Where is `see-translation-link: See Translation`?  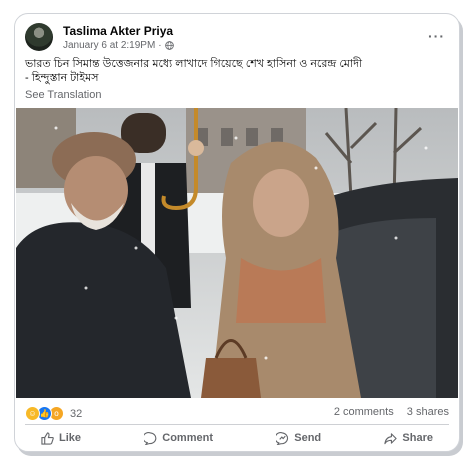
see-translation-link: See Translation is located at coordinates (63, 95).